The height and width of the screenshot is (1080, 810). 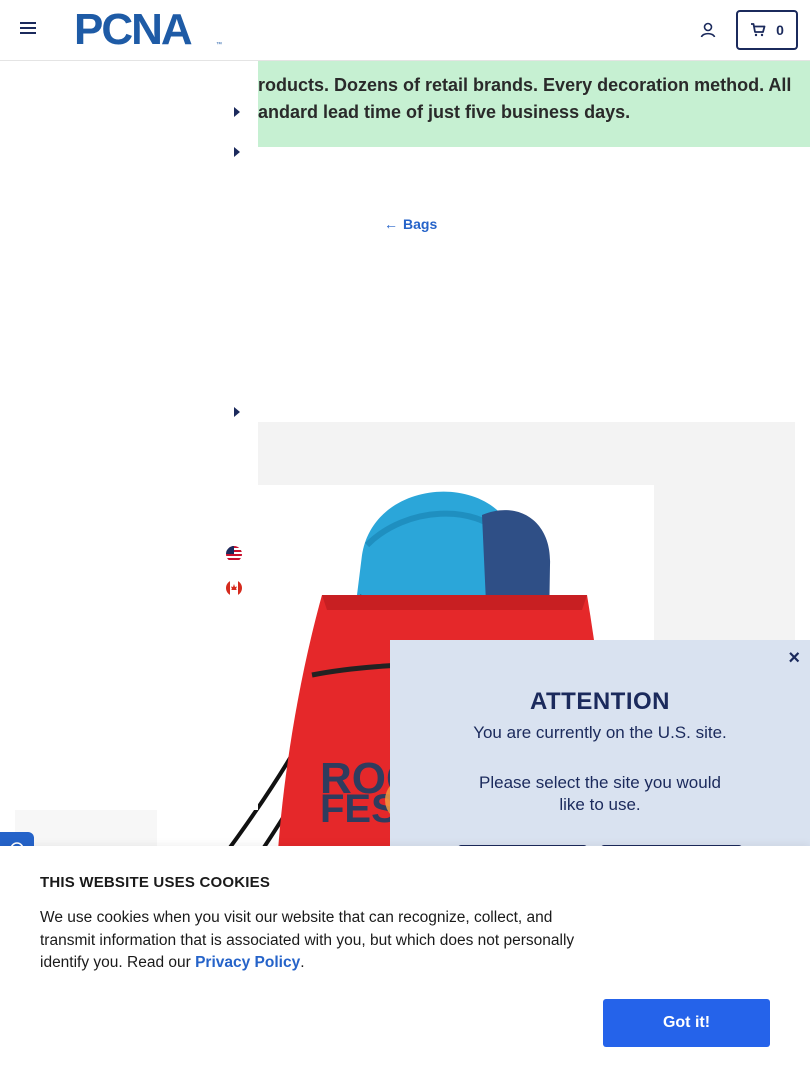 I want to click on modal-title: ATTENTION, so click(x=600, y=701).